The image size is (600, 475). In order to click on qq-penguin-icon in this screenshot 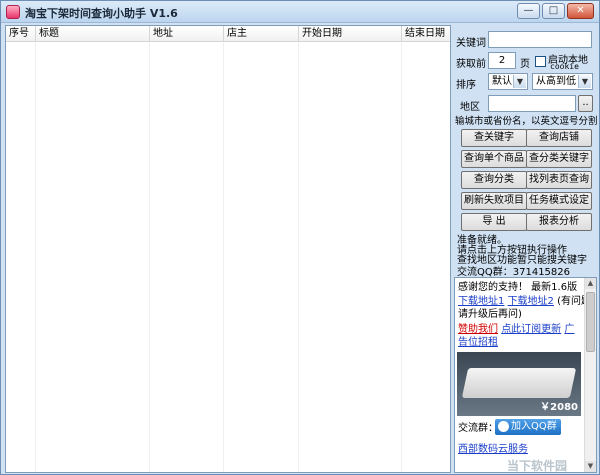, I will do `click(503, 426)`.